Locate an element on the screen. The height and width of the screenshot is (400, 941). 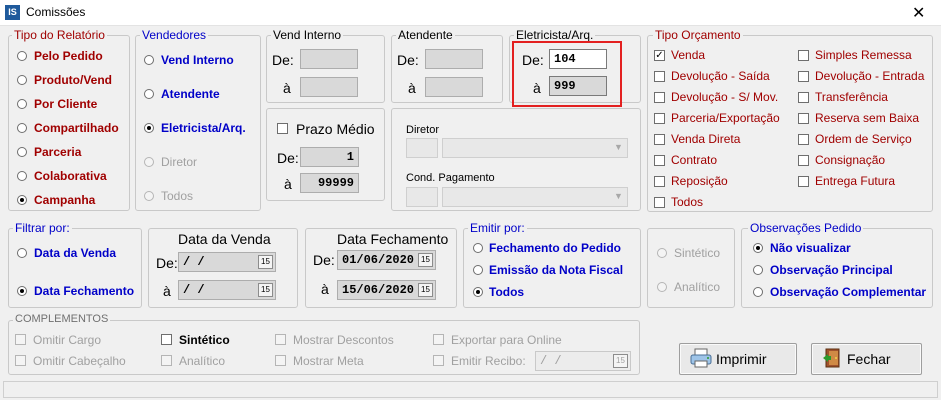
orcamento-checkbox-transferencia is located at coordinates (803, 97).